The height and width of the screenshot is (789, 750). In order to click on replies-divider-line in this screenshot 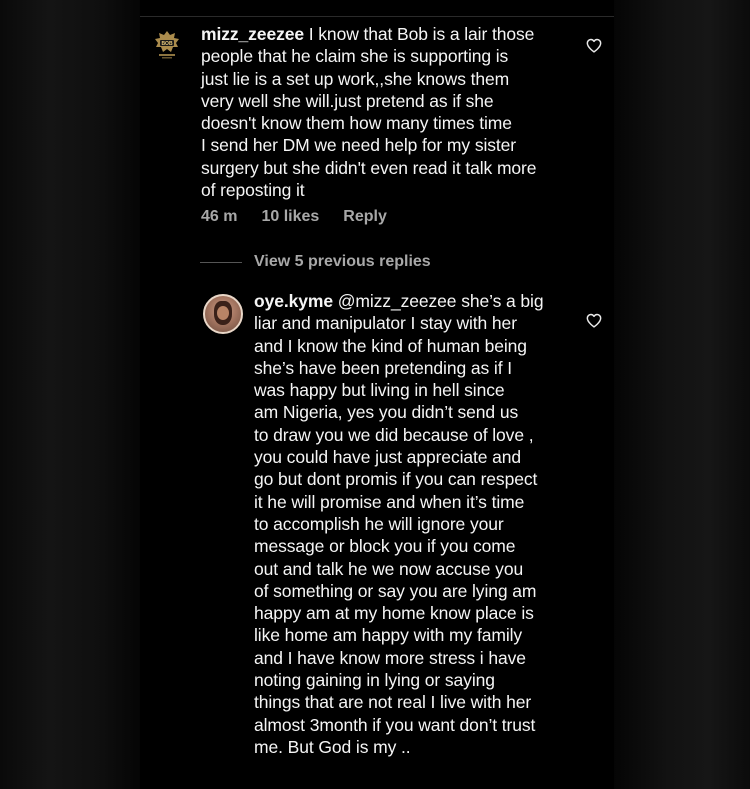, I will do `click(221, 262)`.